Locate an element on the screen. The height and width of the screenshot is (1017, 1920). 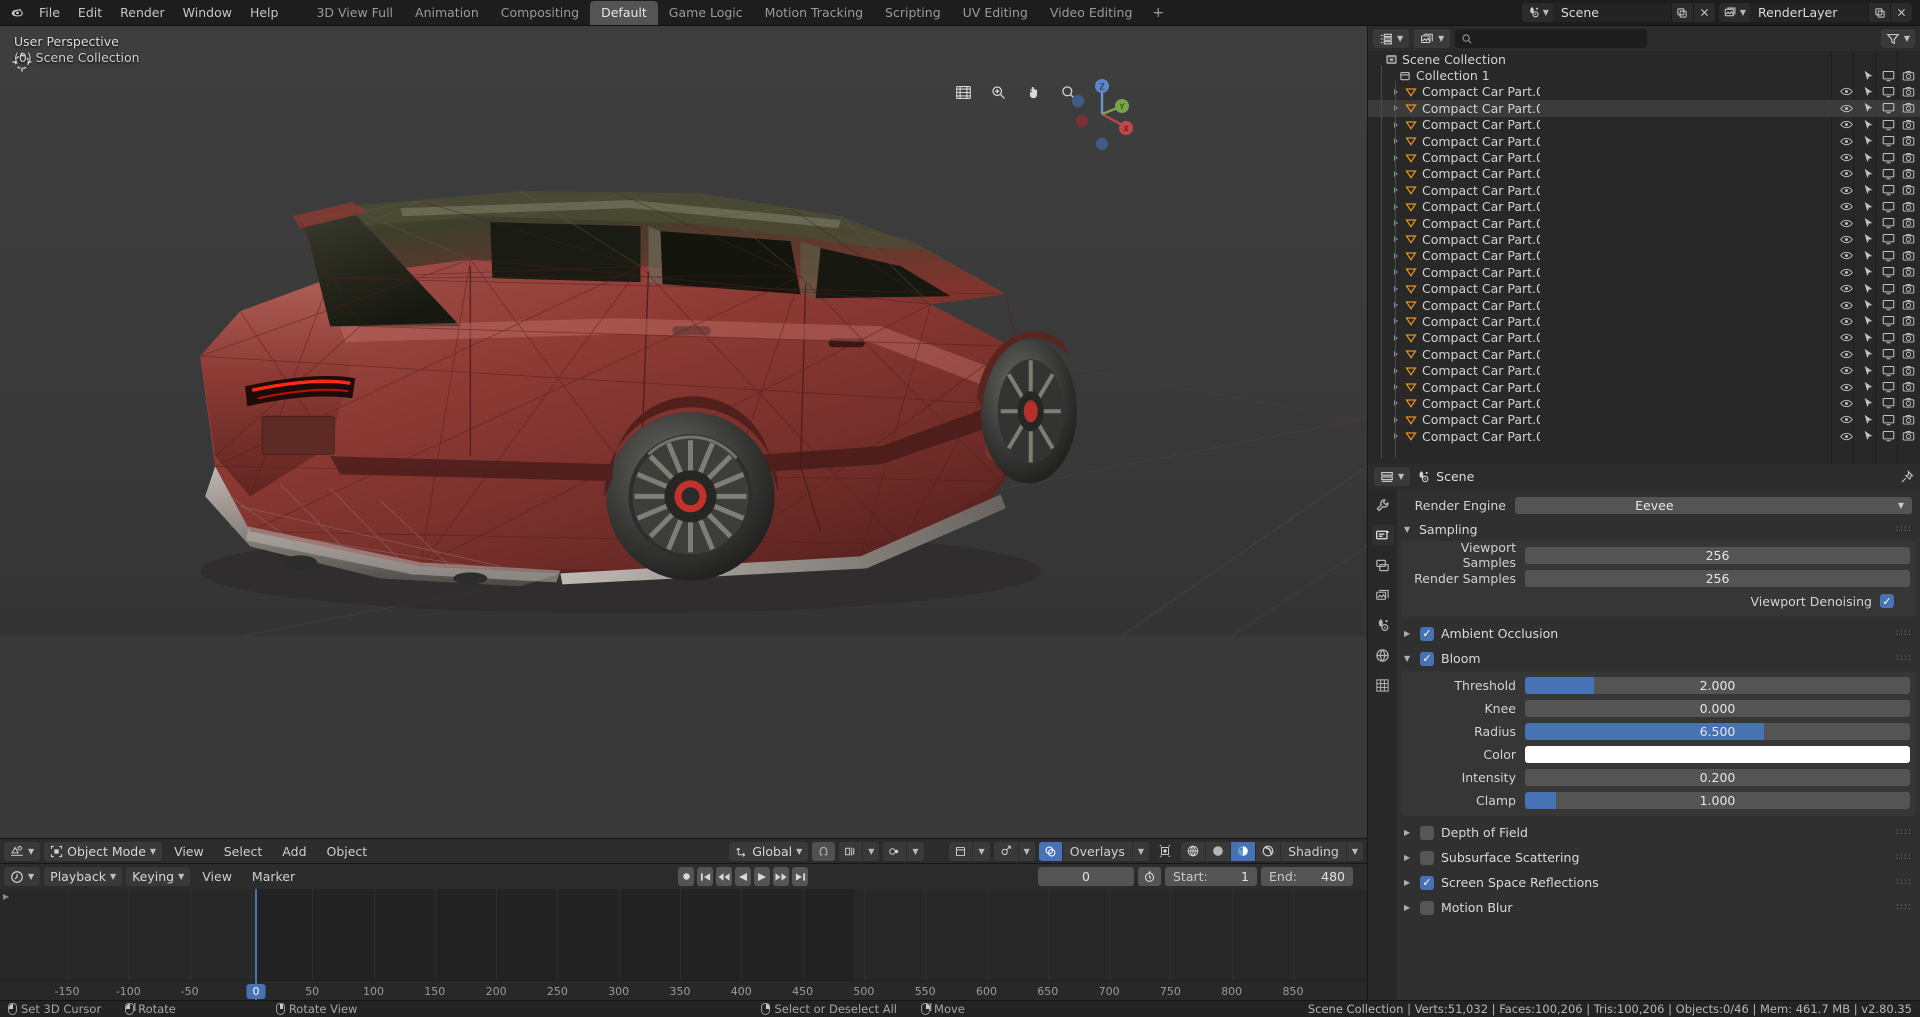
properties-tab-render is located at coordinates (1382, 535).